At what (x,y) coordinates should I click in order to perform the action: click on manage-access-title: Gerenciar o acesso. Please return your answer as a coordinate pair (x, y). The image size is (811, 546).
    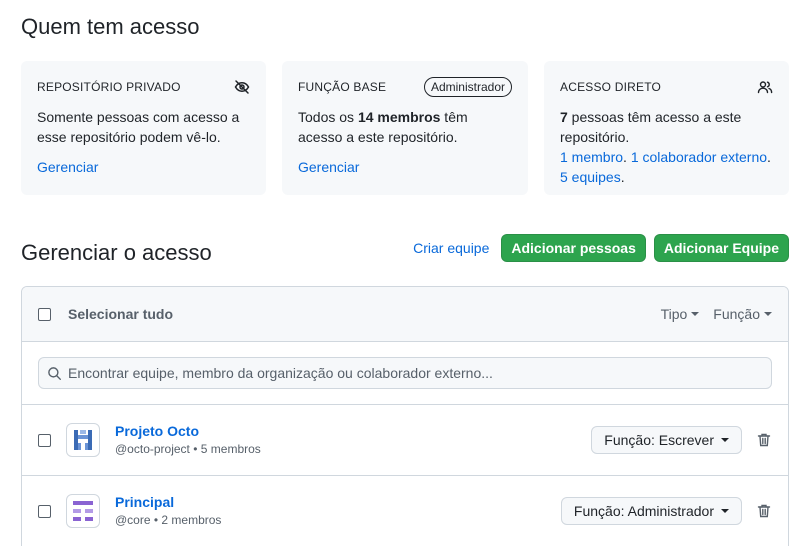
    Looking at the image, I should click on (116, 252).